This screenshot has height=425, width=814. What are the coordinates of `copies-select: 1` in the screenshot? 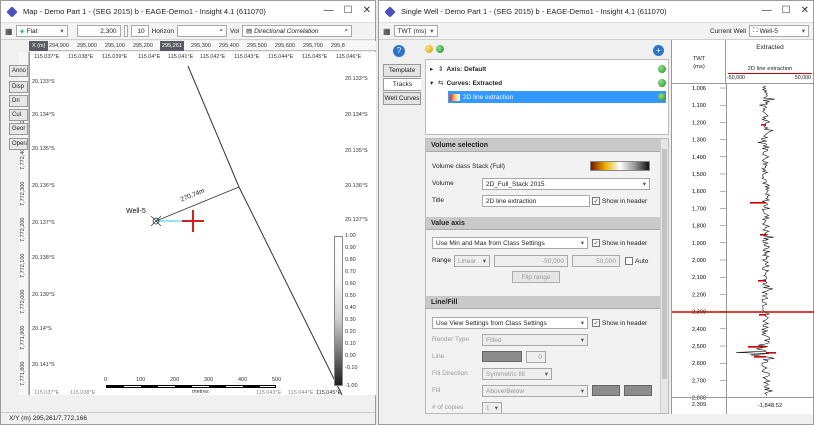 It's located at (492, 407).